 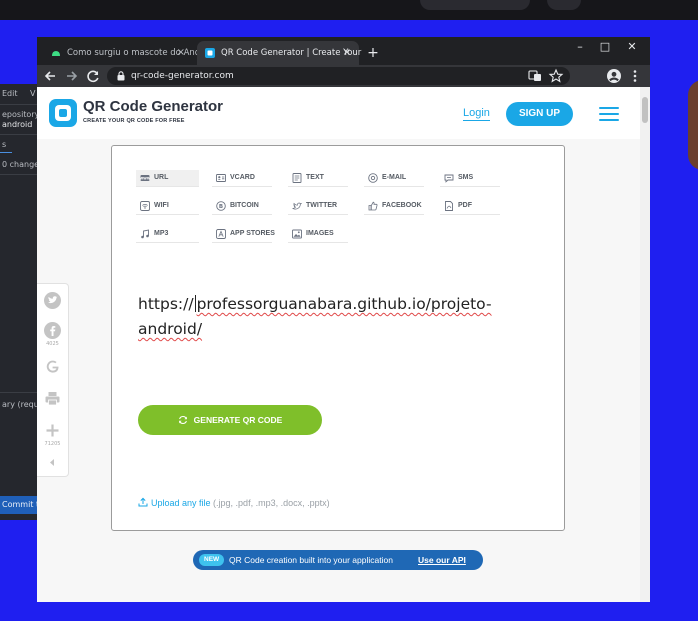 What do you see at coordinates (52, 430) in the screenshot?
I see `plus-share-icon` at bounding box center [52, 430].